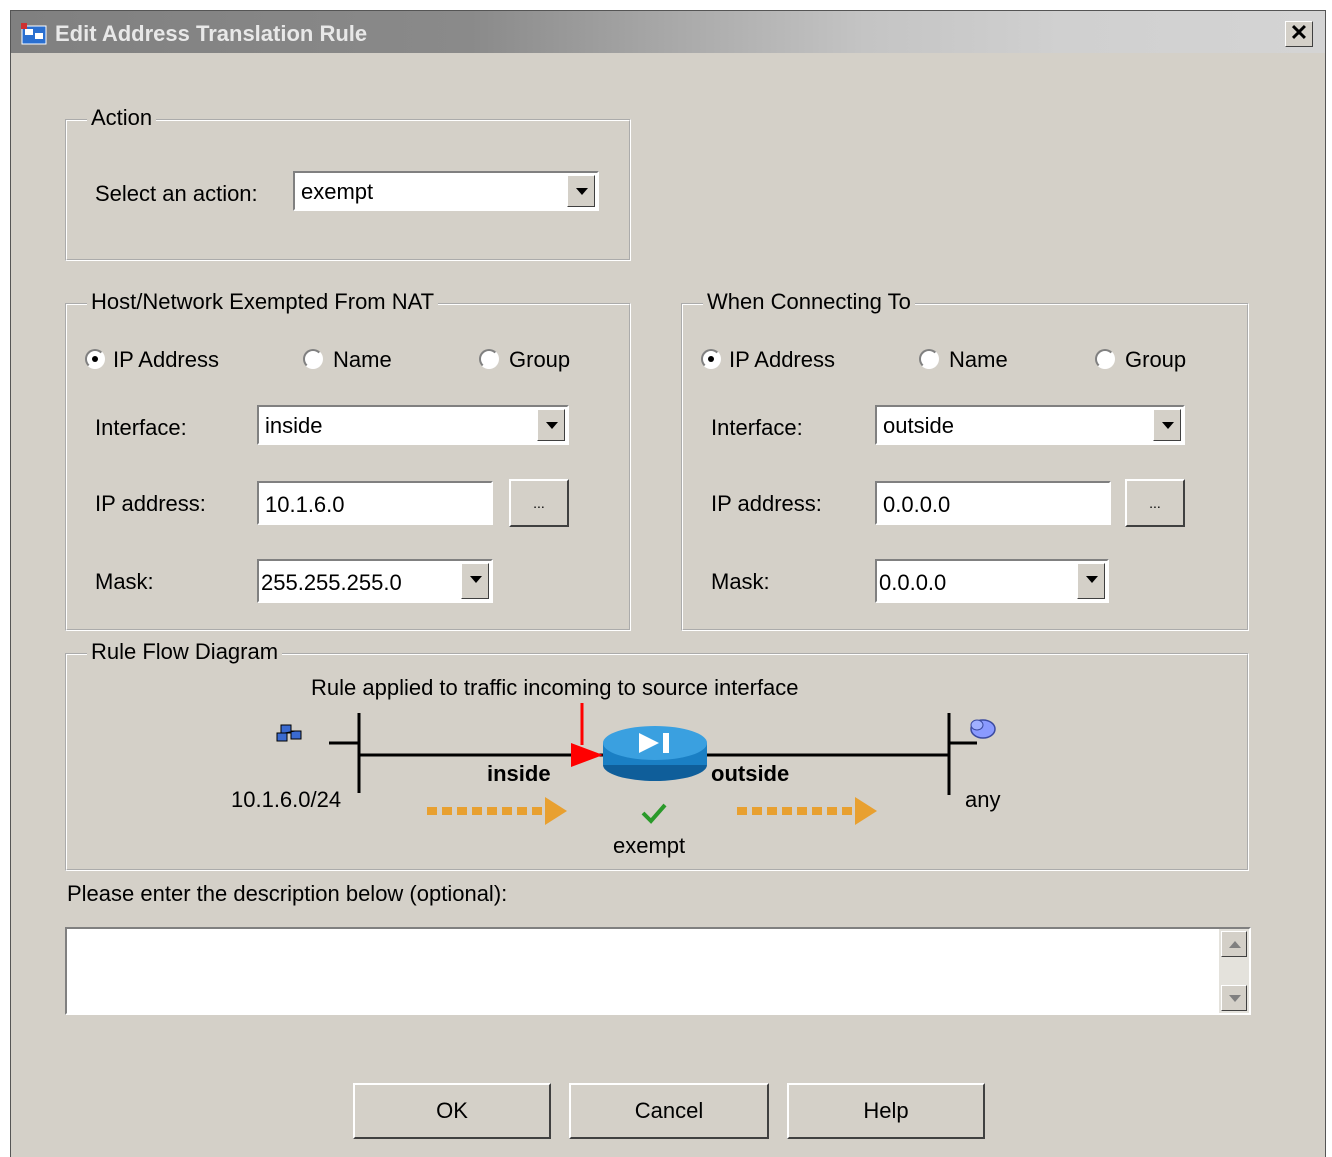 The height and width of the screenshot is (1157, 1332). Describe the element at coordinates (809, 302) in the screenshot. I see `destination-legend: When Connecting To` at that location.